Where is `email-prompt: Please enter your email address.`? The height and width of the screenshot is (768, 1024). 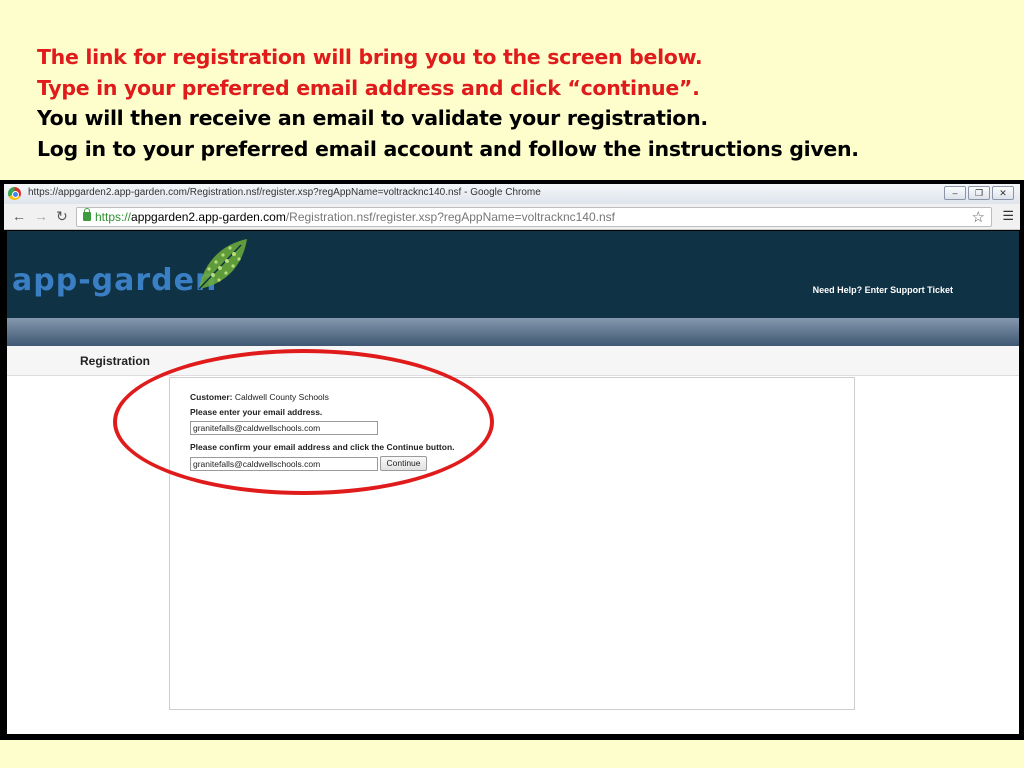
email-prompt: Please enter your email address. is located at coordinates (256, 412).